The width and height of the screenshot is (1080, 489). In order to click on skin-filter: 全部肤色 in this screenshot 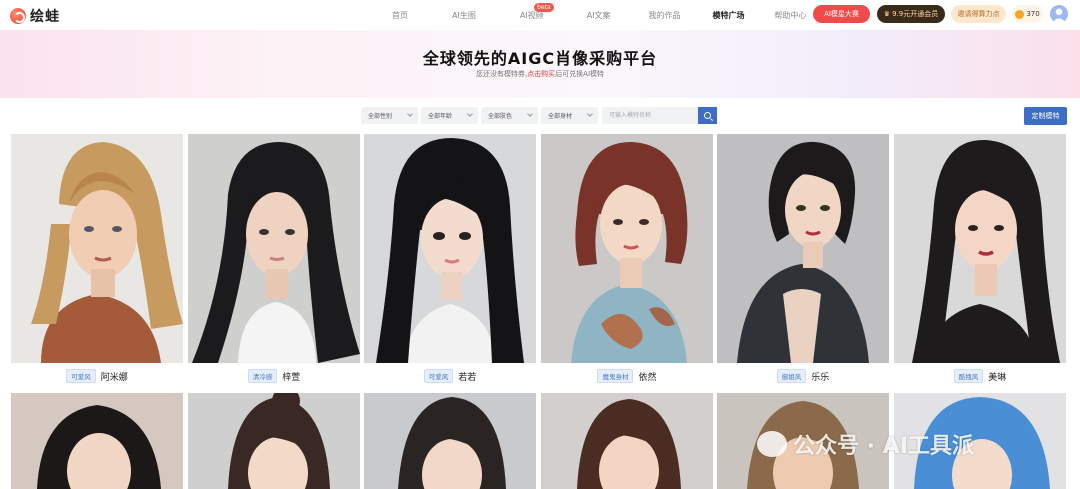, I will do `click(509, 115)`.